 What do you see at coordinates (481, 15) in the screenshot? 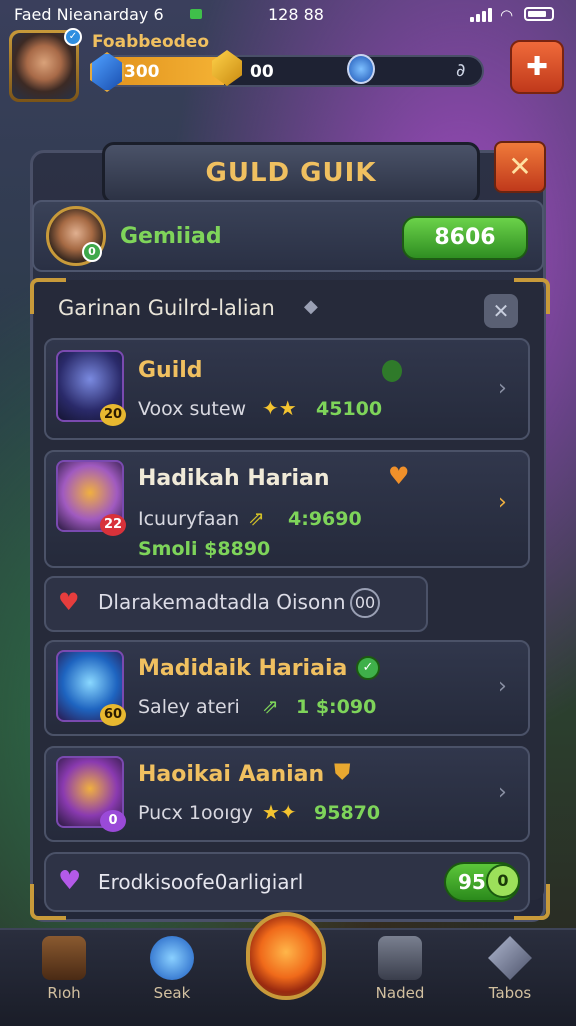
I see `signal-icon` at bounding box center [481, 15].